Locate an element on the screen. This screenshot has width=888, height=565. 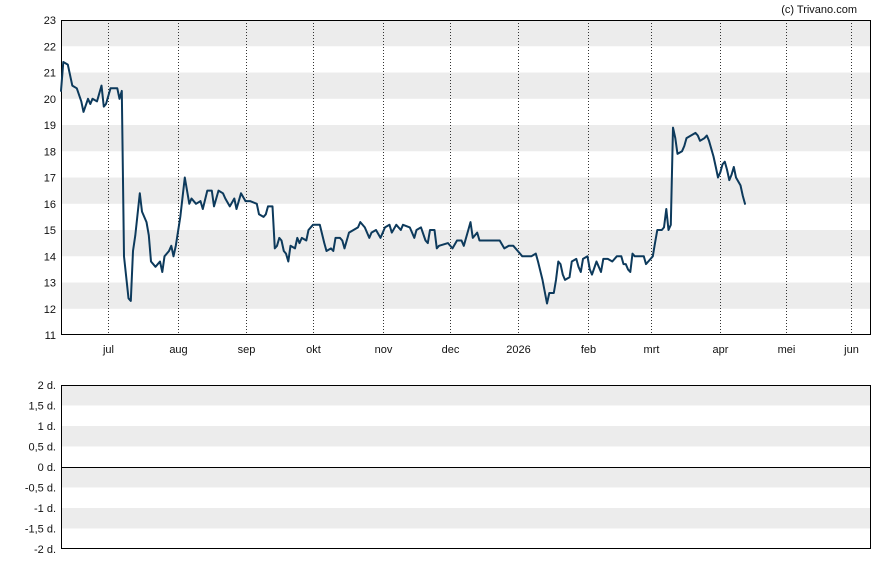
y-tick-label: 14 is located at coordinates (50, 257).